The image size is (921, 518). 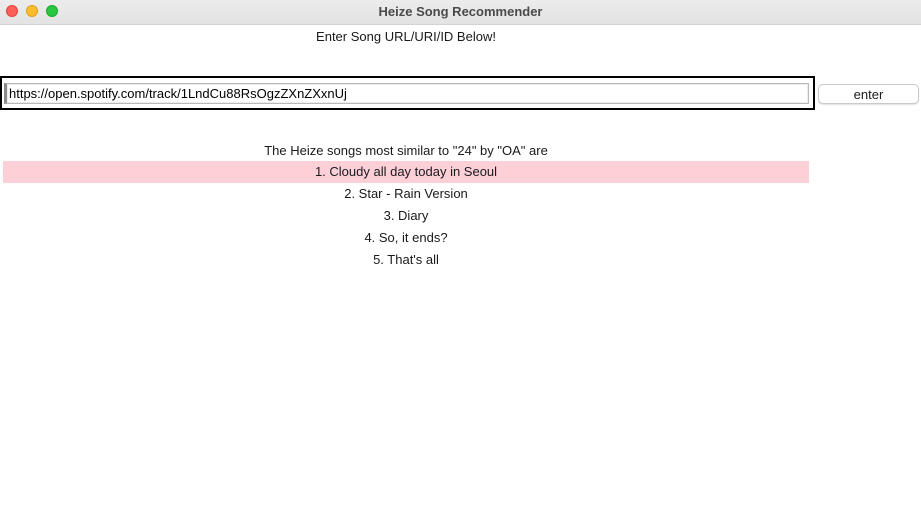 I want to click on title-bar: Heize Song Recommender, so click(x=460, y=12).